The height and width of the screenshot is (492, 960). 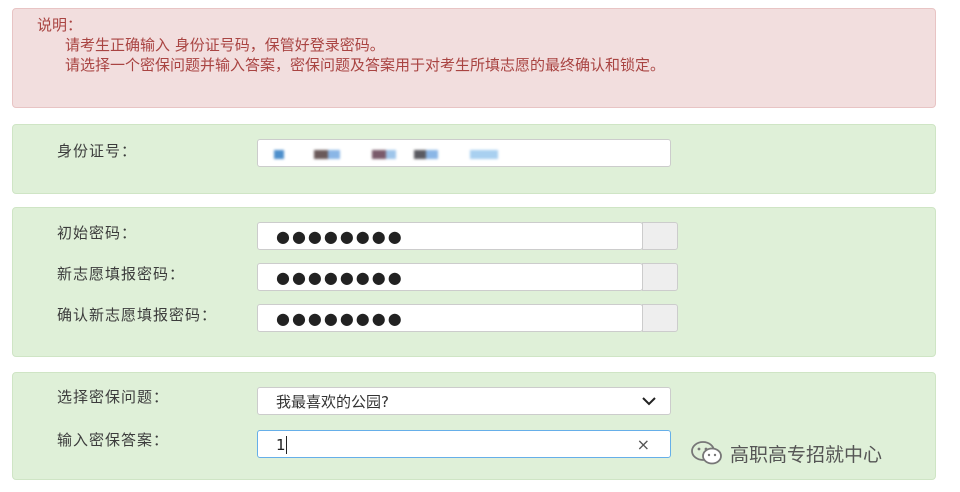 What do you see at coordinates (660, 236) in the screenshot?
I see `initial-password-addon` at bounding box center [660, 236].